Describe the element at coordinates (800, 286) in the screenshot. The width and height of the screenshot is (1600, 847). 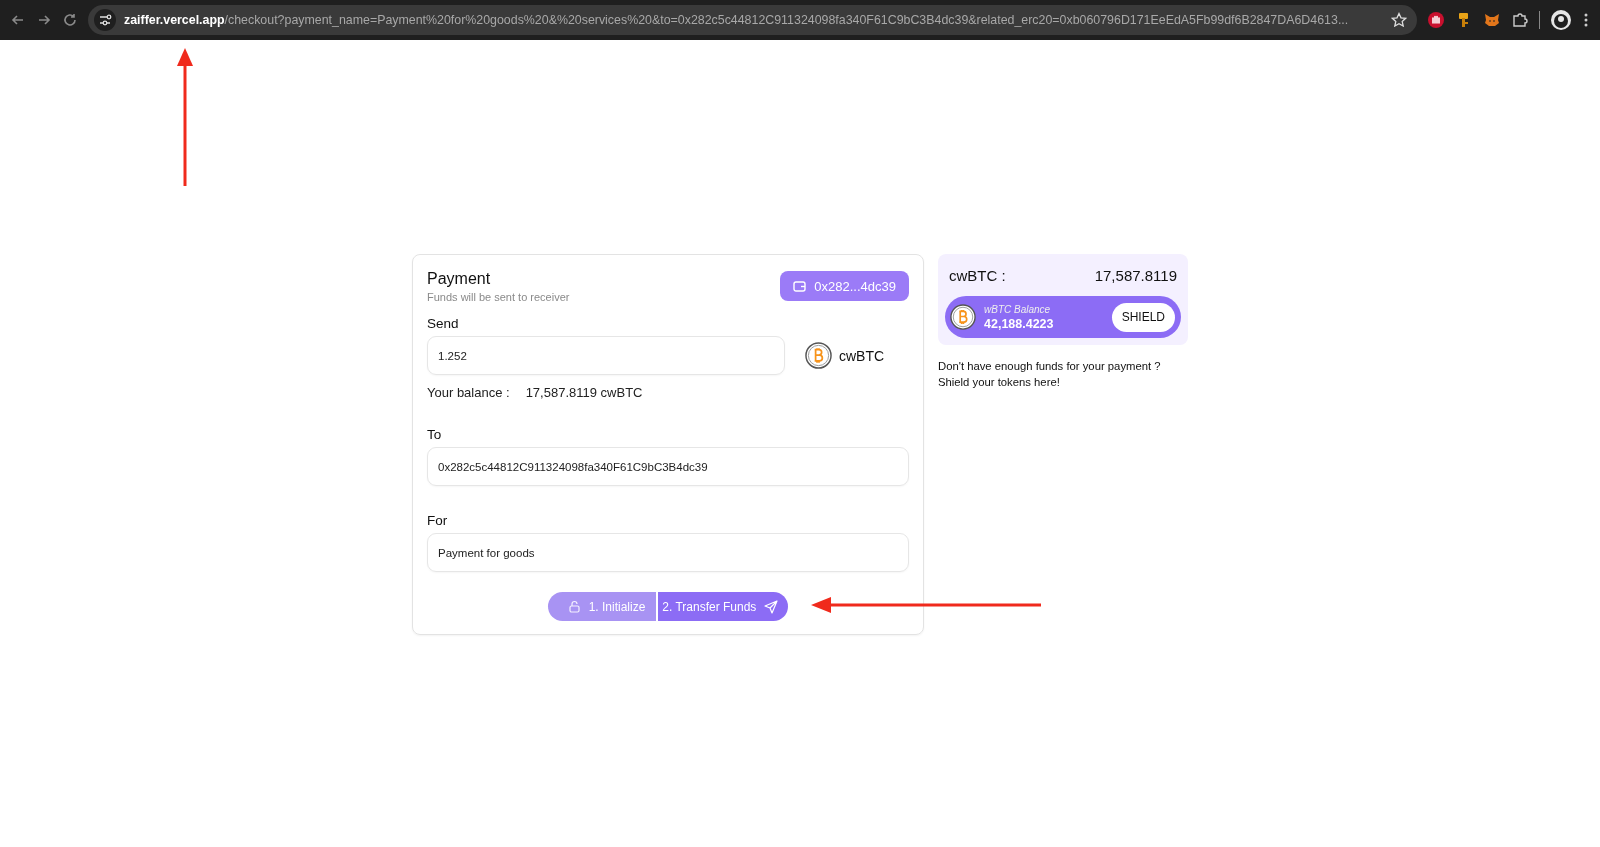
I see `wallet-icon` at that location.